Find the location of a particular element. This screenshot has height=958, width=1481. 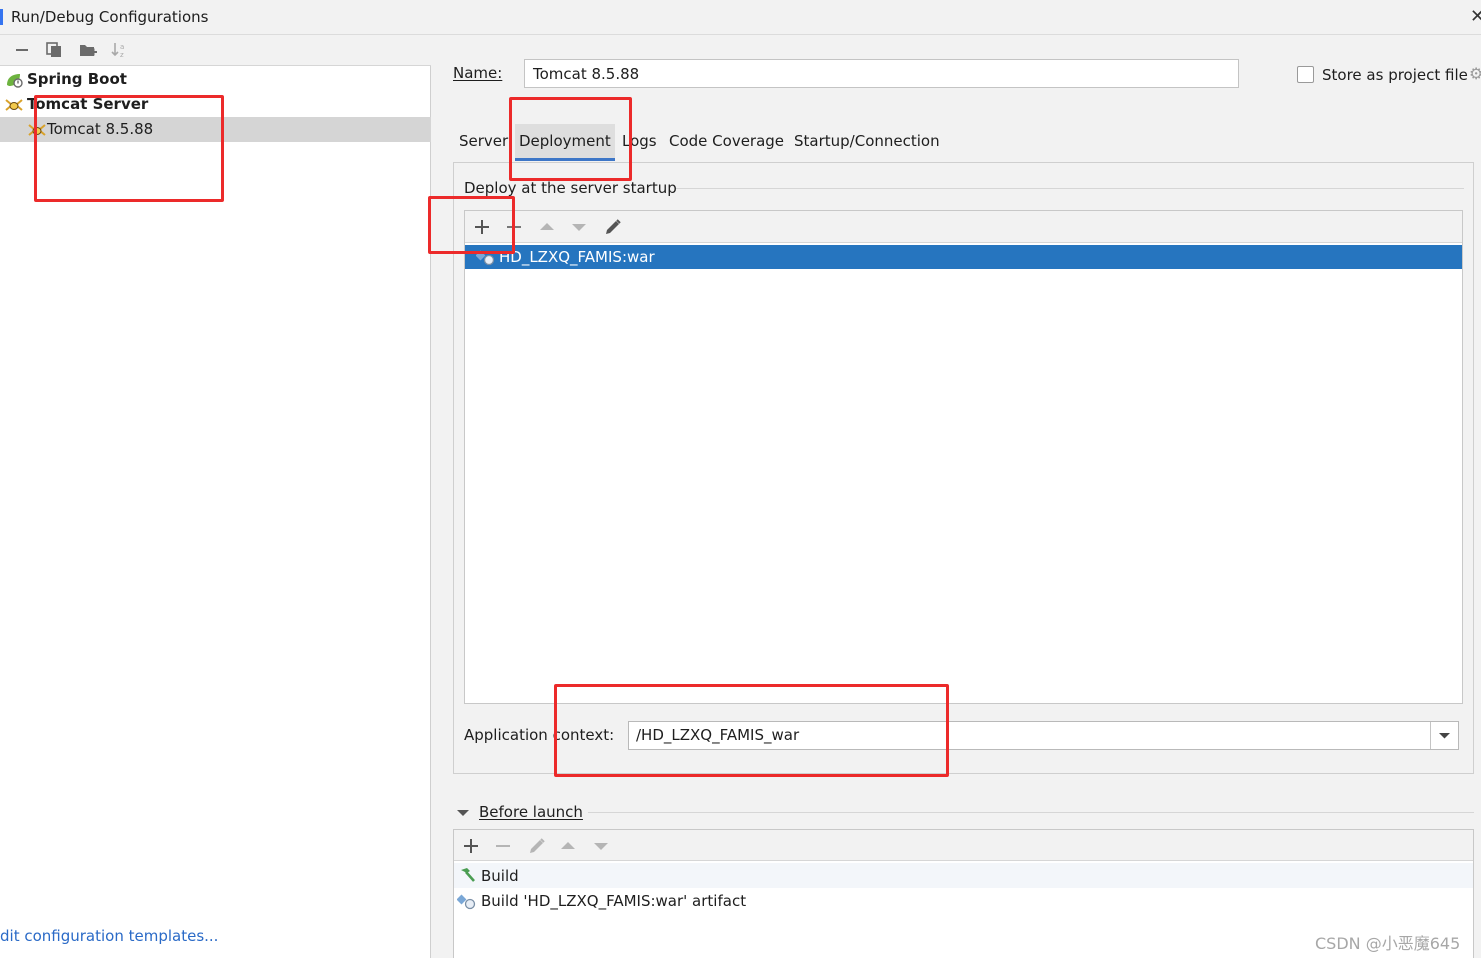

gear-icon: ⚙ is located at coordinates (1475, 73).